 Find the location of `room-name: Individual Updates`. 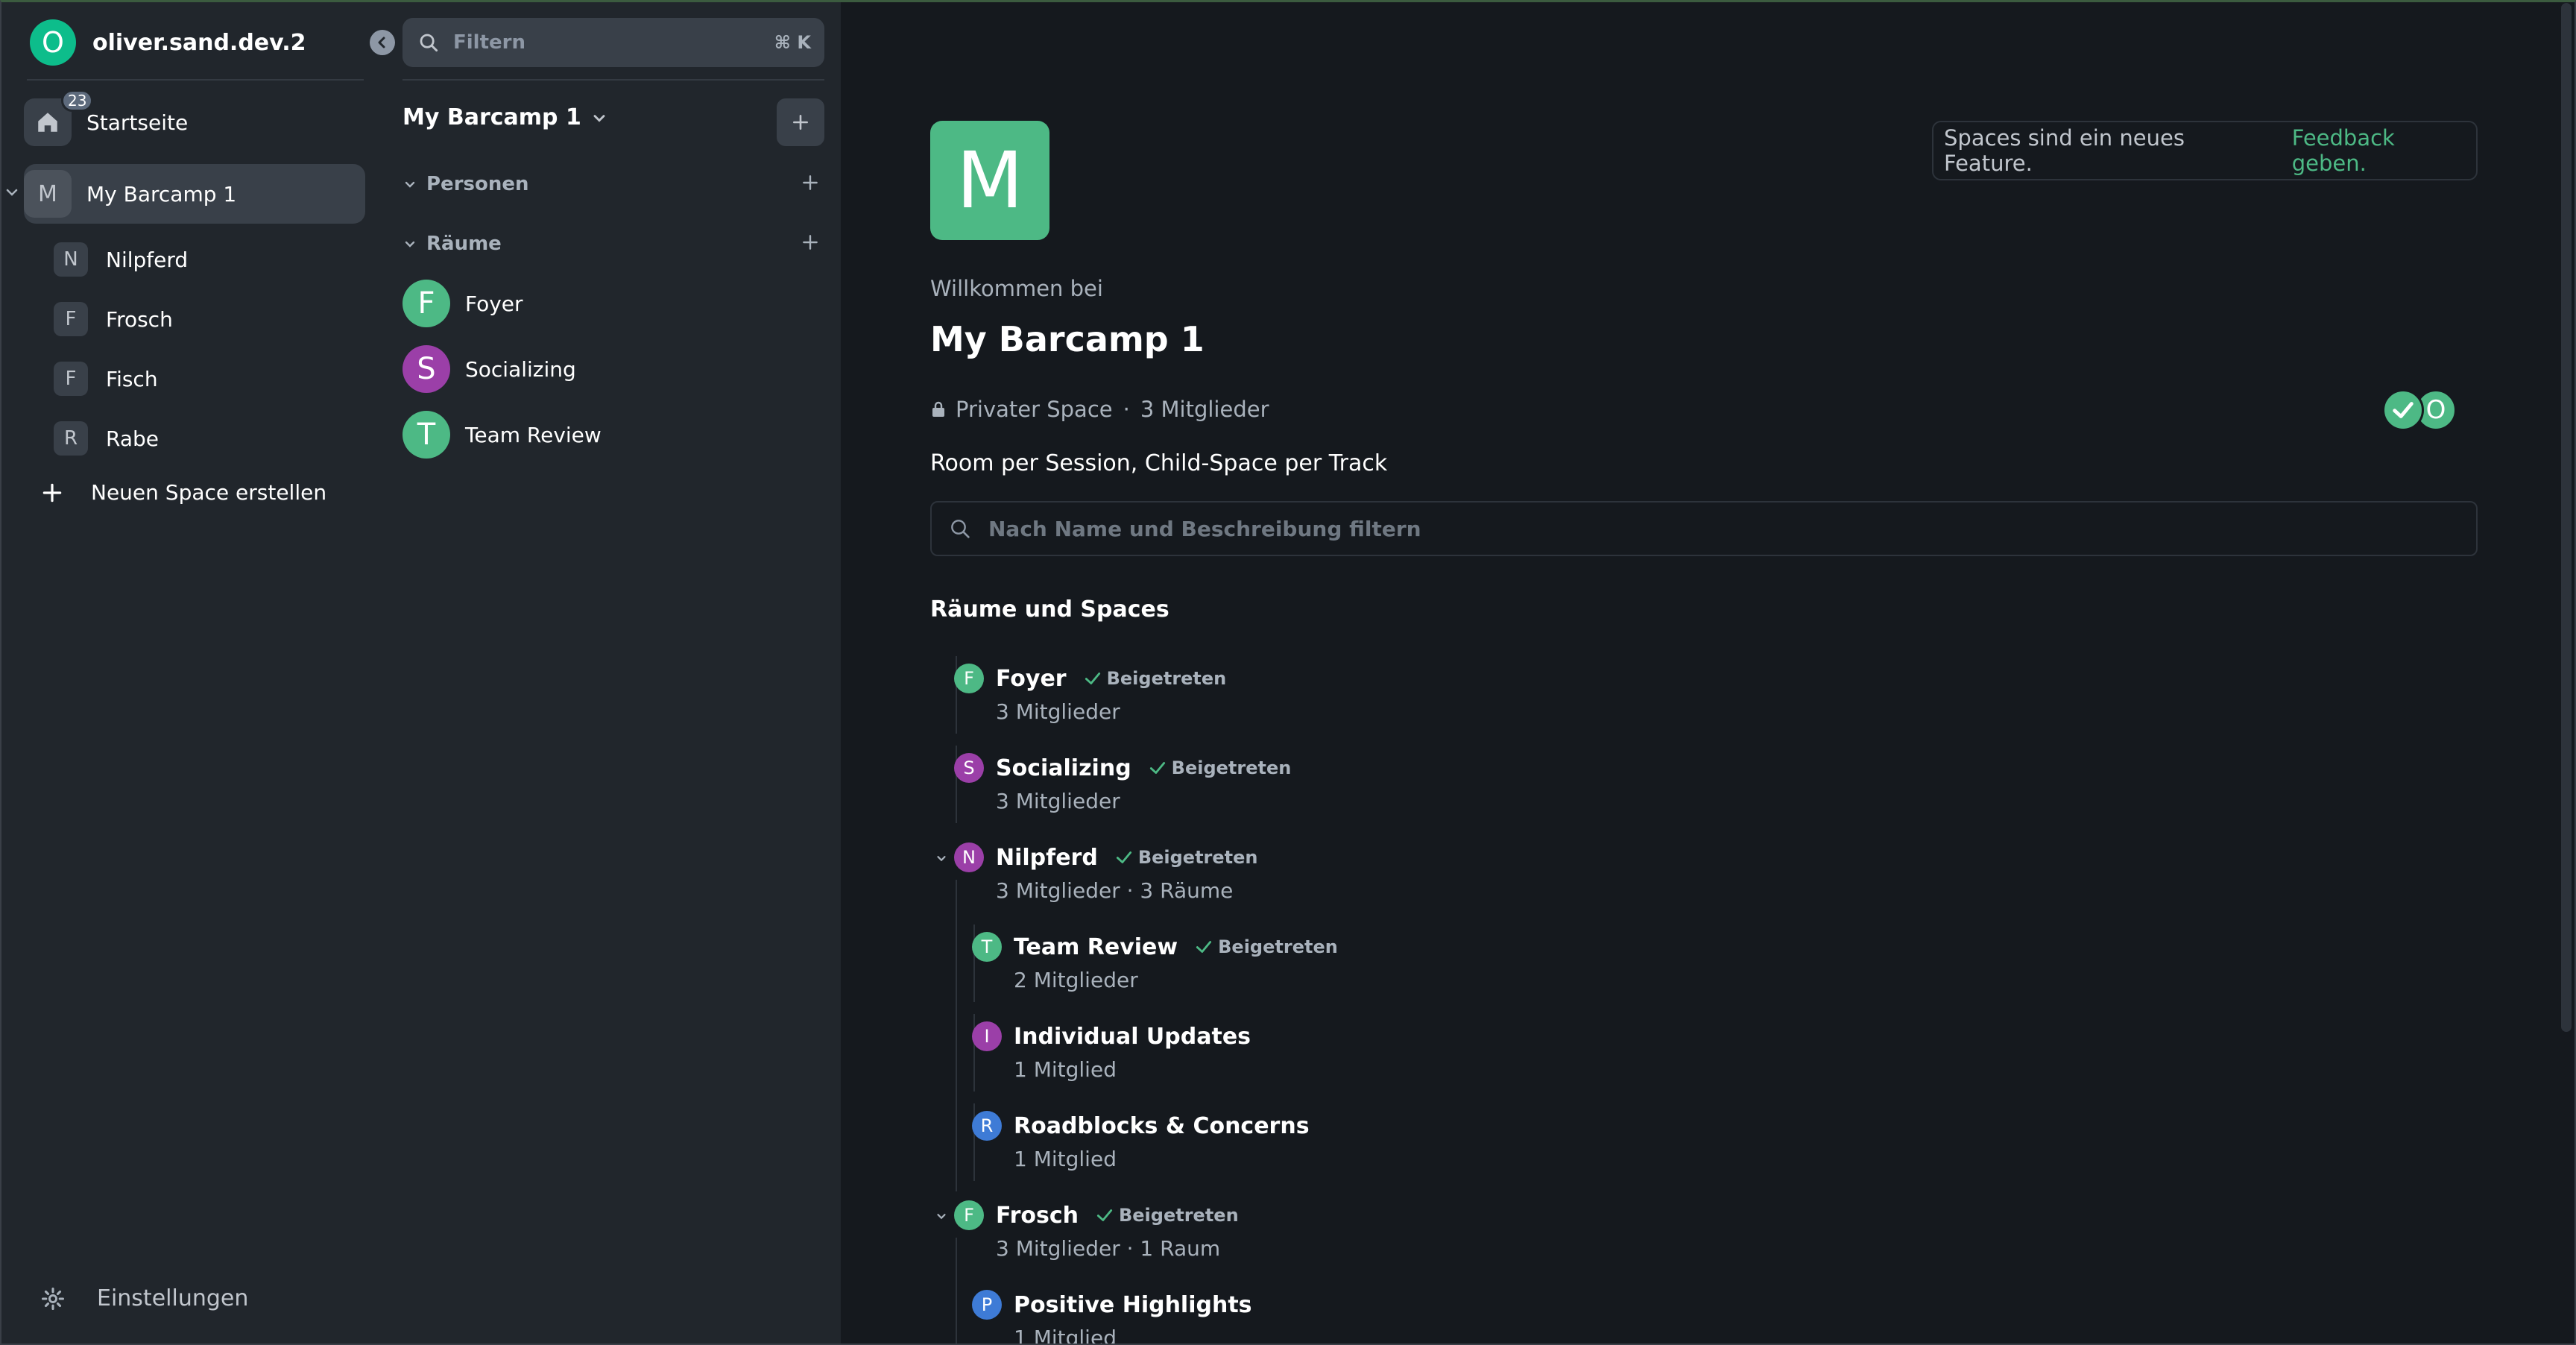

room-name: Individual Updates is located at coordinates (1132, 1036).